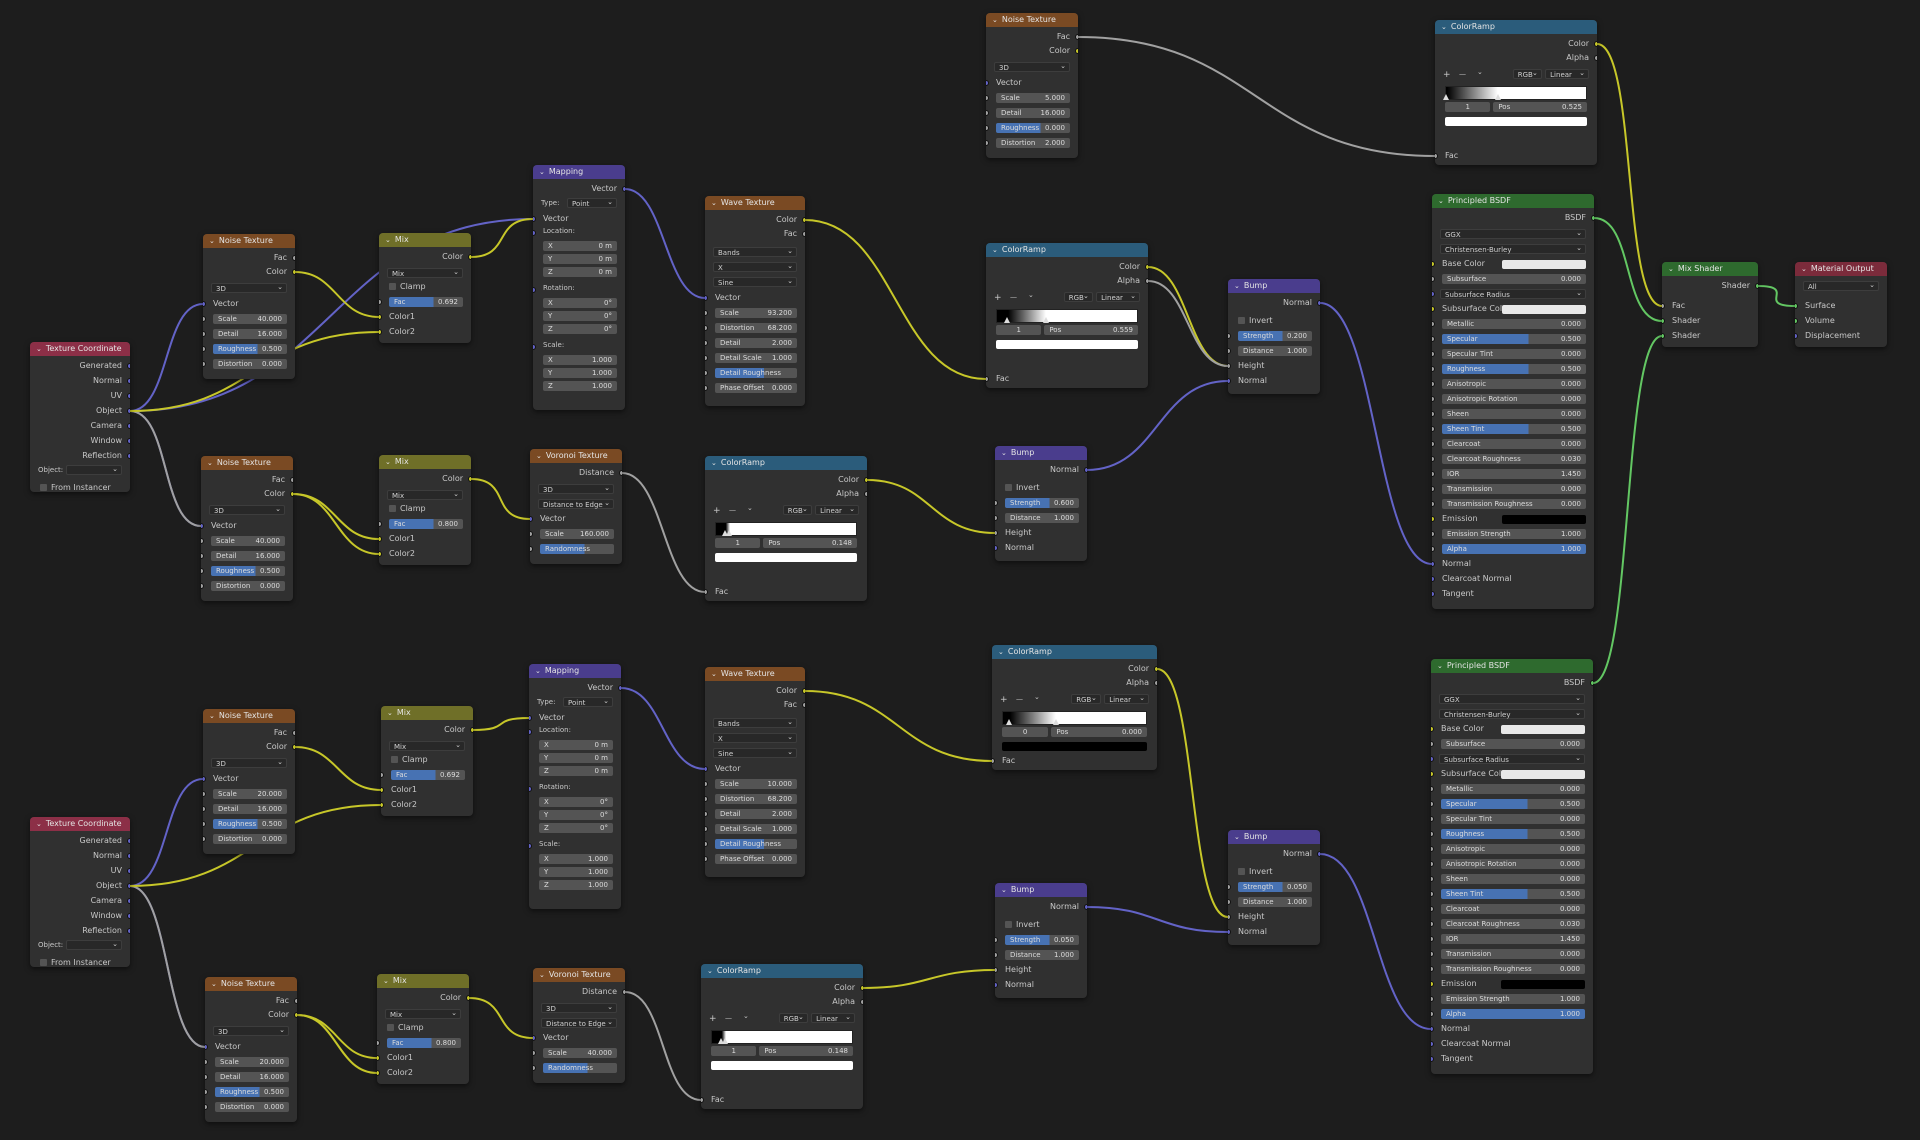  What do you see at coordinates (577, 534) in the screenshot?
I see `scale-field: Scale 160.000` at bounding box center [577, 534].